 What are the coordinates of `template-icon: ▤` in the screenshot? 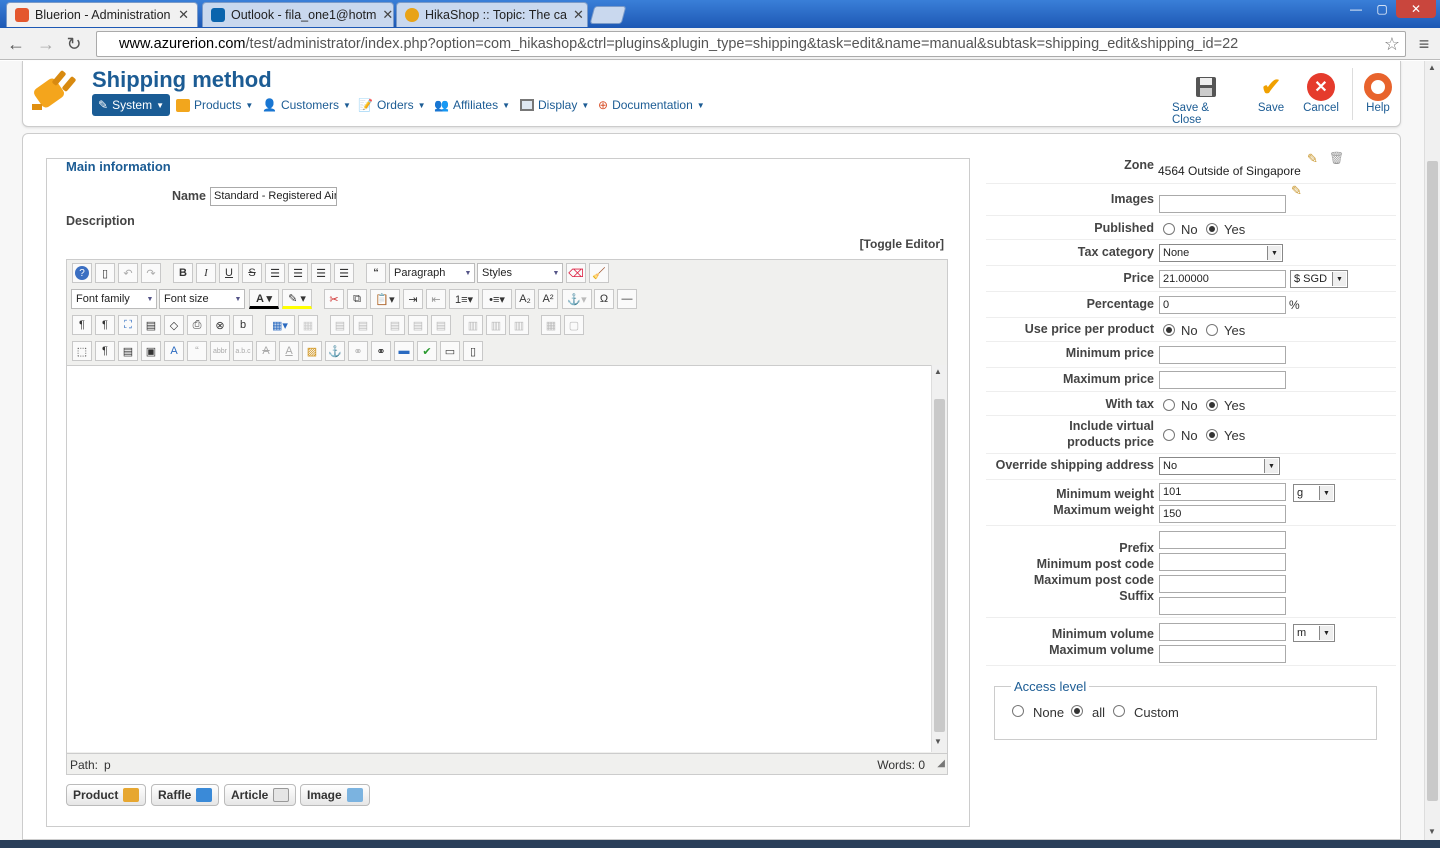 It's located at (128, 351).